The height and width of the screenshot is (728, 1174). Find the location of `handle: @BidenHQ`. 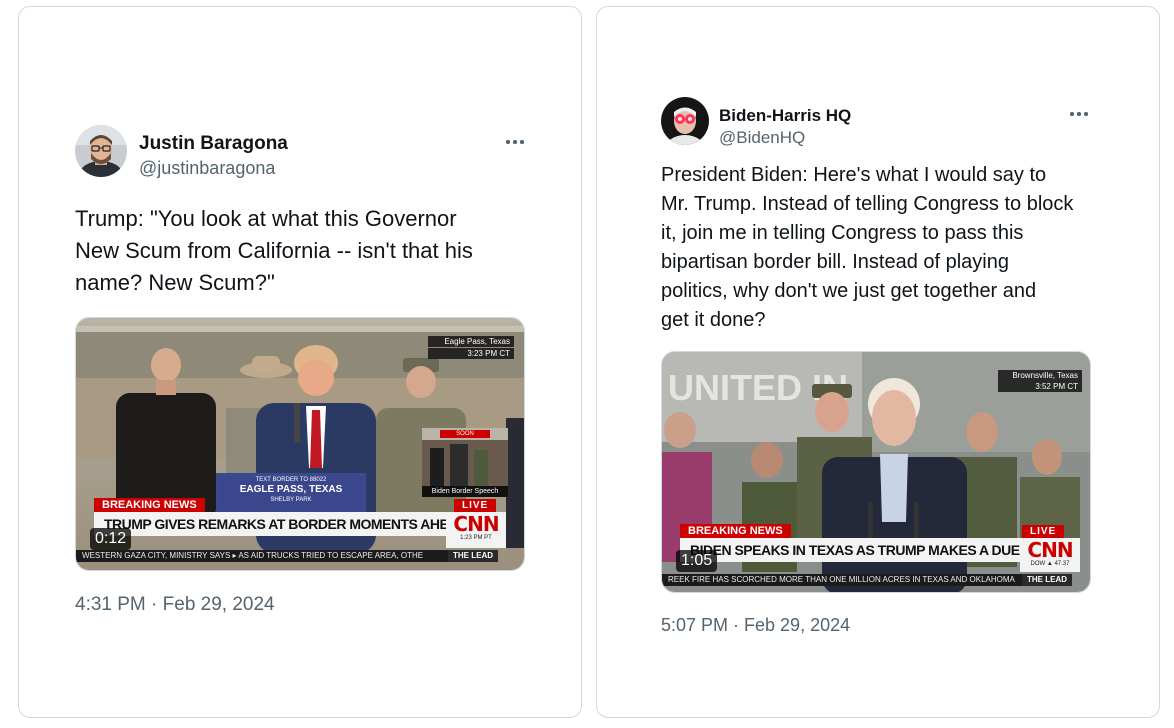

handle: @BidenHQ is located at coordinates (785, 138).